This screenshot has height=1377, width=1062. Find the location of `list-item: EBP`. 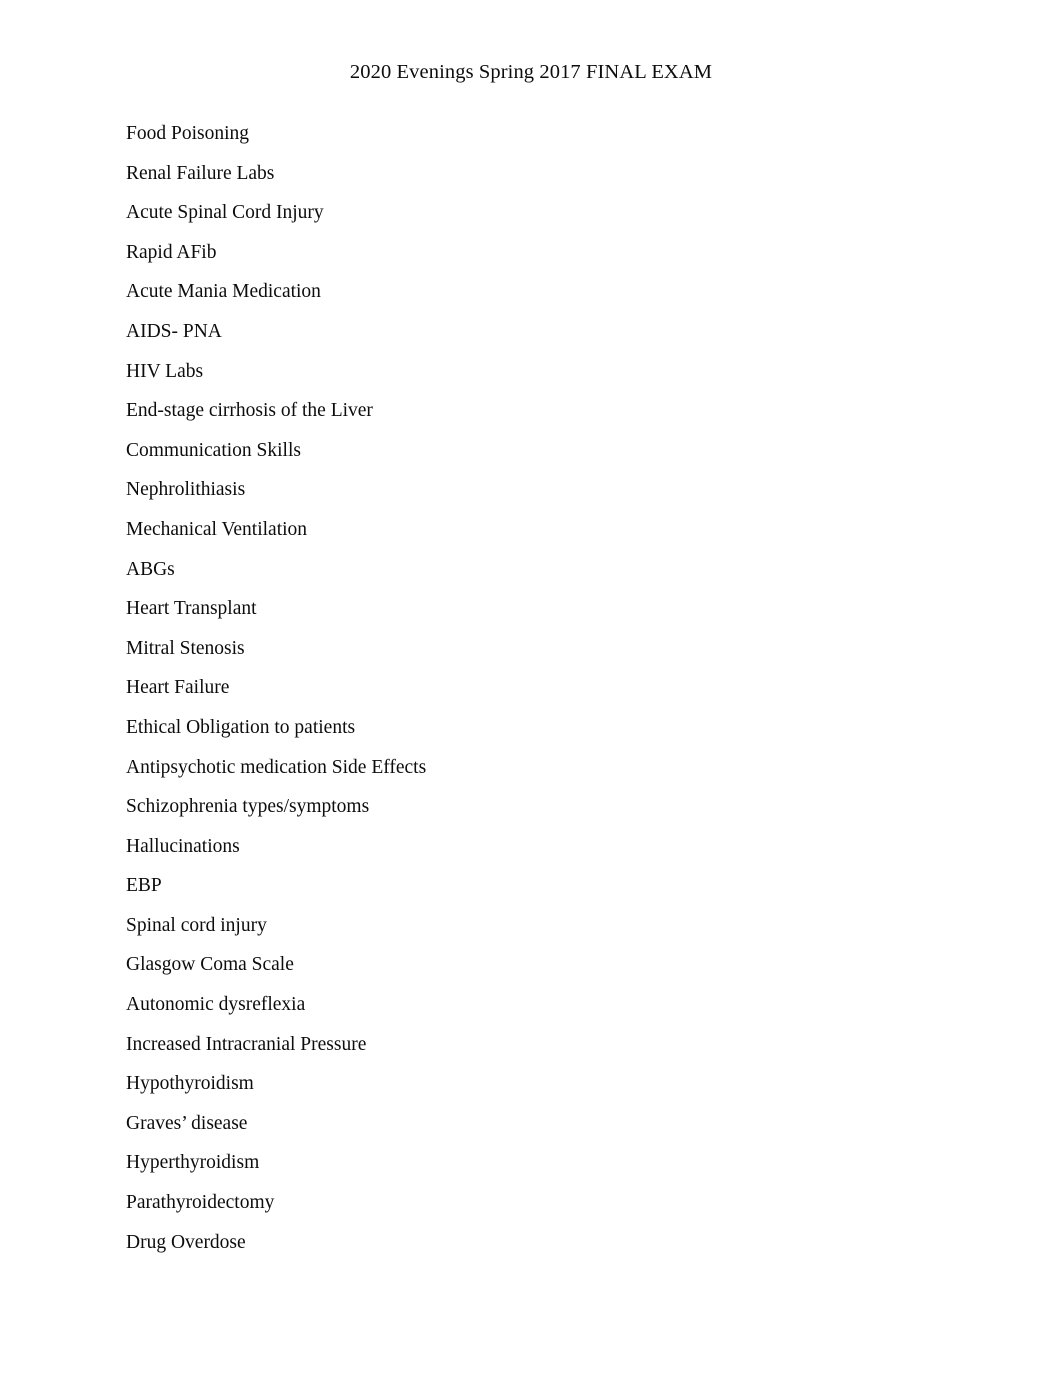

list-item: EBP is located at coordinates (144, 886).